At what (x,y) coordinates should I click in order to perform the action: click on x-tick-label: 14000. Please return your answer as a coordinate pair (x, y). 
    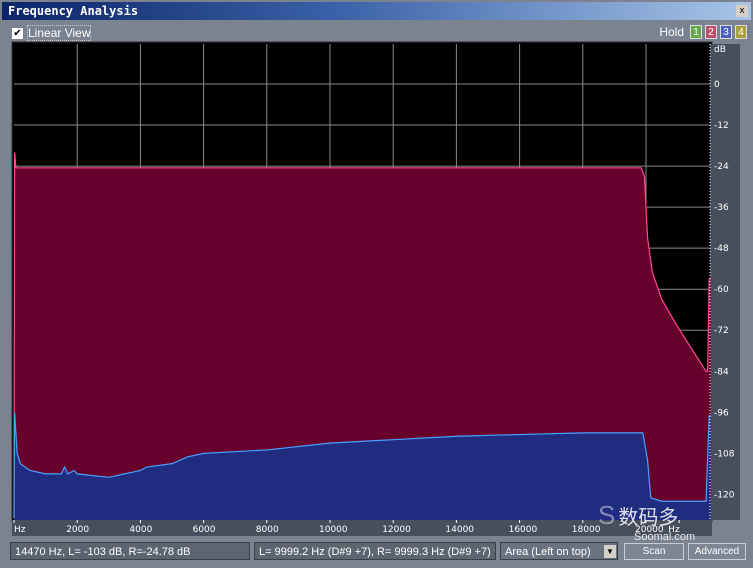
    Looking at the image, I should click on (459, 530).